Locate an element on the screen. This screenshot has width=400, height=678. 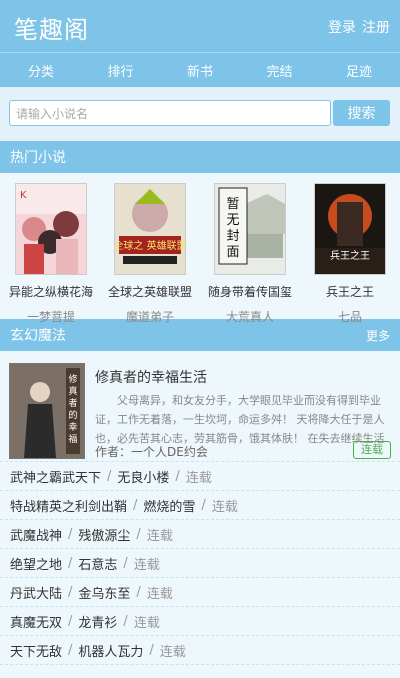
book-author: 大荒真人 is located at coordinates (249, 317).